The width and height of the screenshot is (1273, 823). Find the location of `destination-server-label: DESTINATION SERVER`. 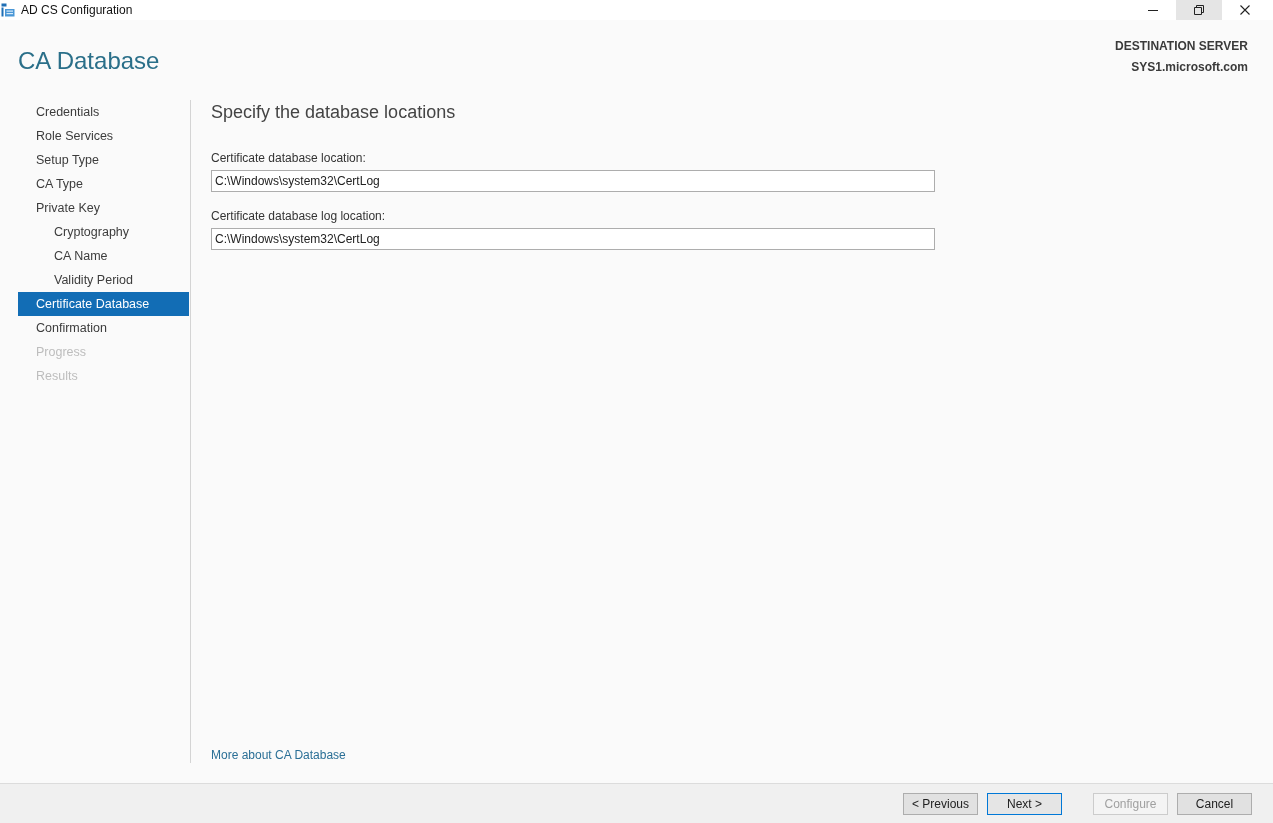

destination-server-label: DESTINATION SERVER is located at coordinates (1181, 46).